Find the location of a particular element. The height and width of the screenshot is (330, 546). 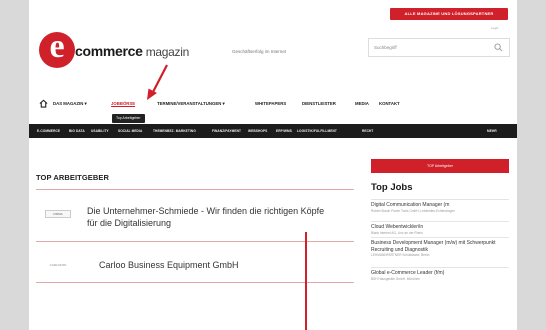

category-item: THEMENBEZ. MARKETING is located at coordinates (174, 131).